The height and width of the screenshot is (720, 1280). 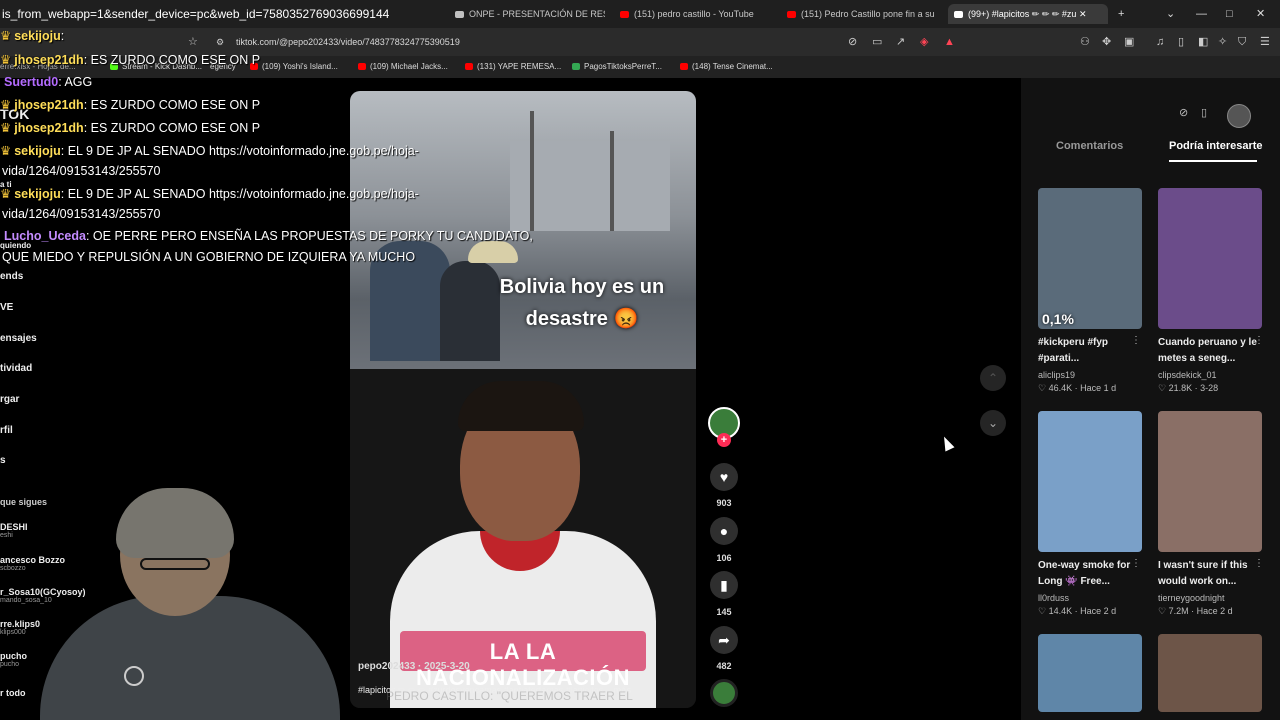 I want to click on device-icon: ▯, so click(x=1204, y=112).